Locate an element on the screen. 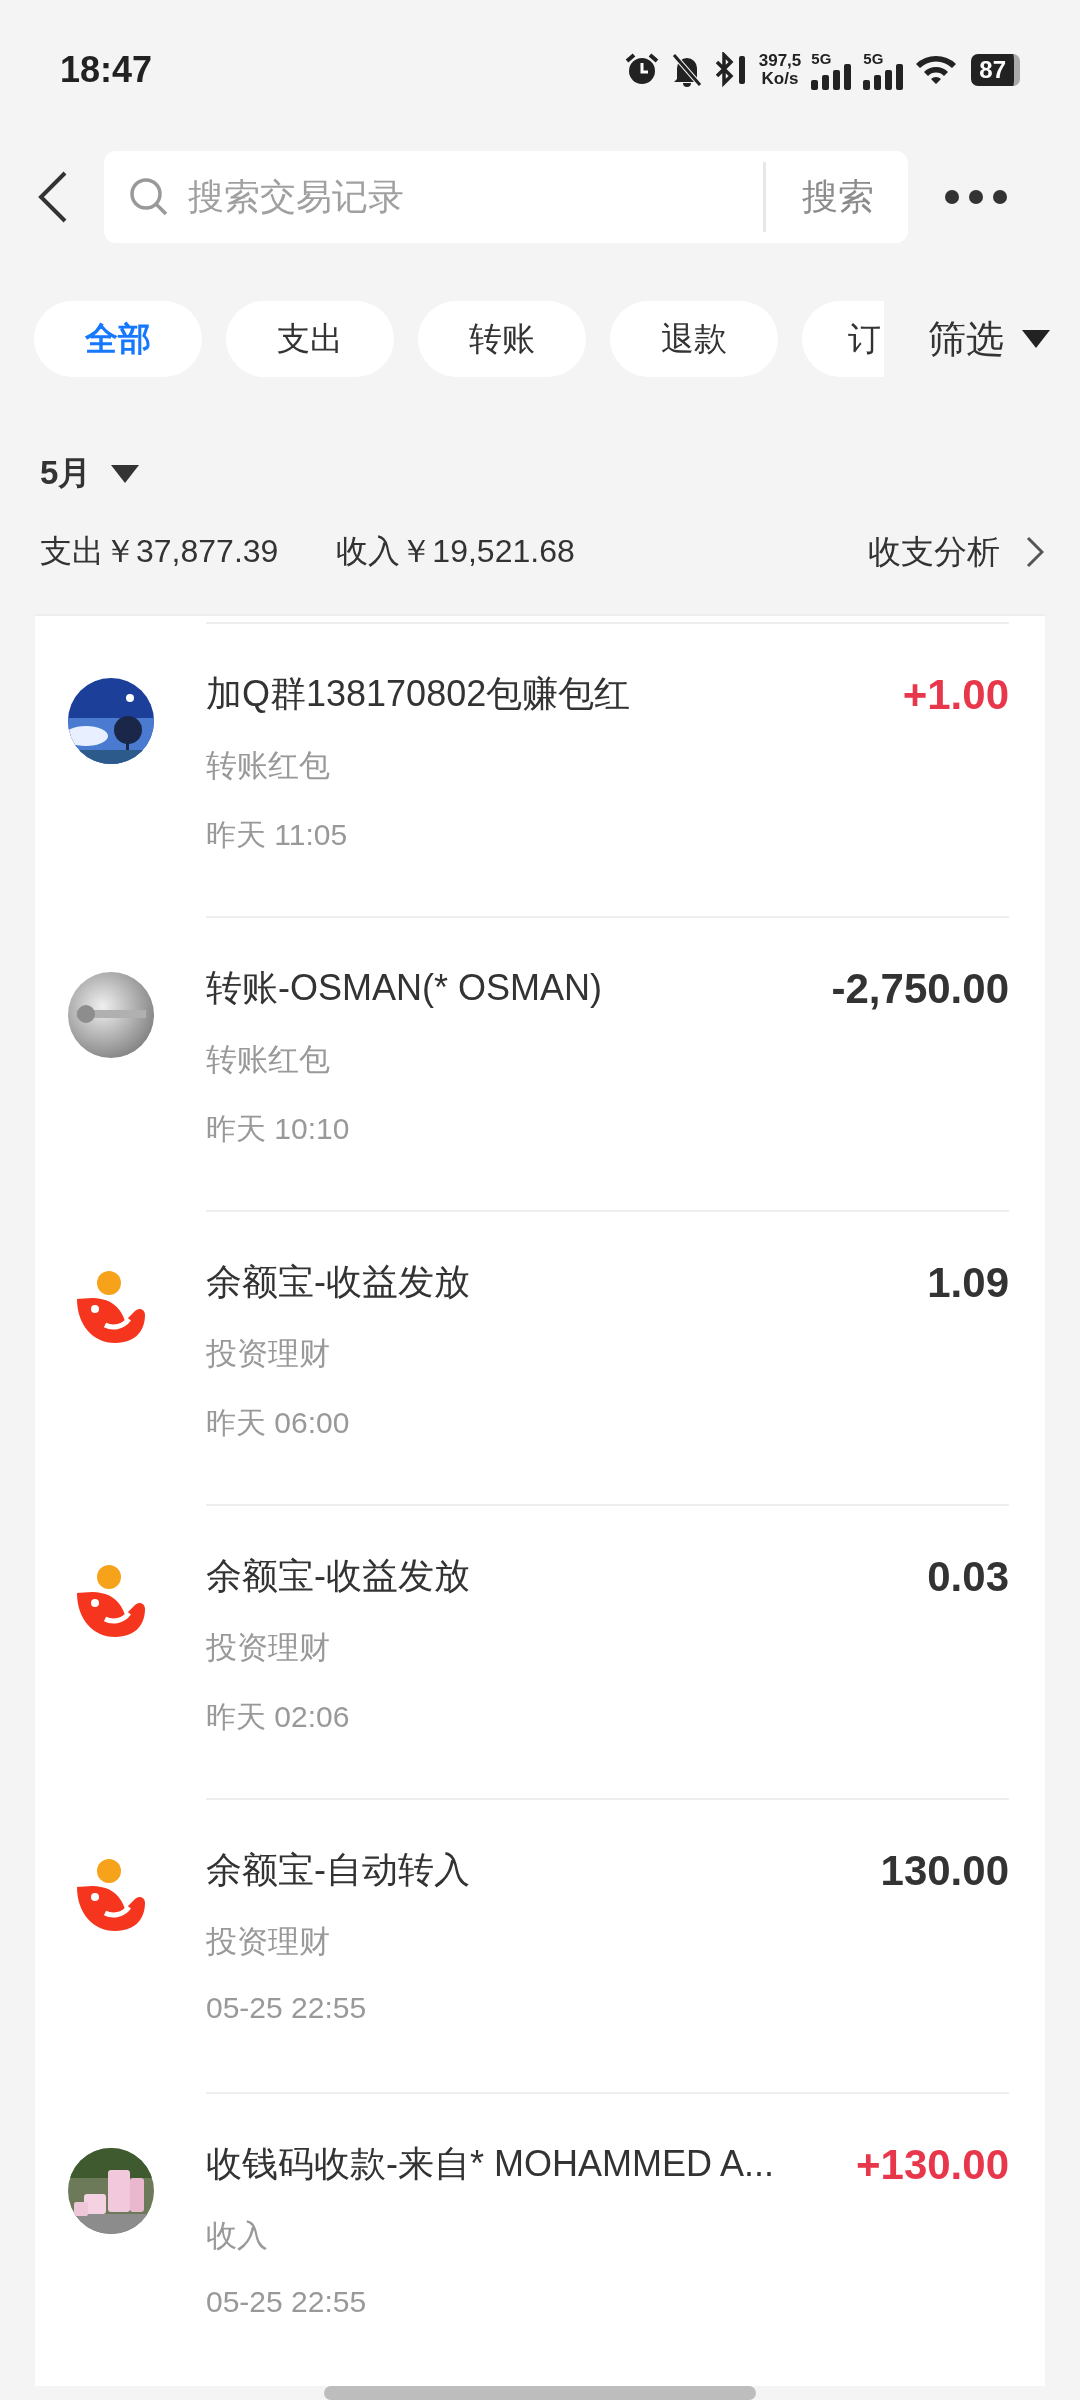  transaction-time: 昨天 10:10 is located at coordinates (278, 1129).